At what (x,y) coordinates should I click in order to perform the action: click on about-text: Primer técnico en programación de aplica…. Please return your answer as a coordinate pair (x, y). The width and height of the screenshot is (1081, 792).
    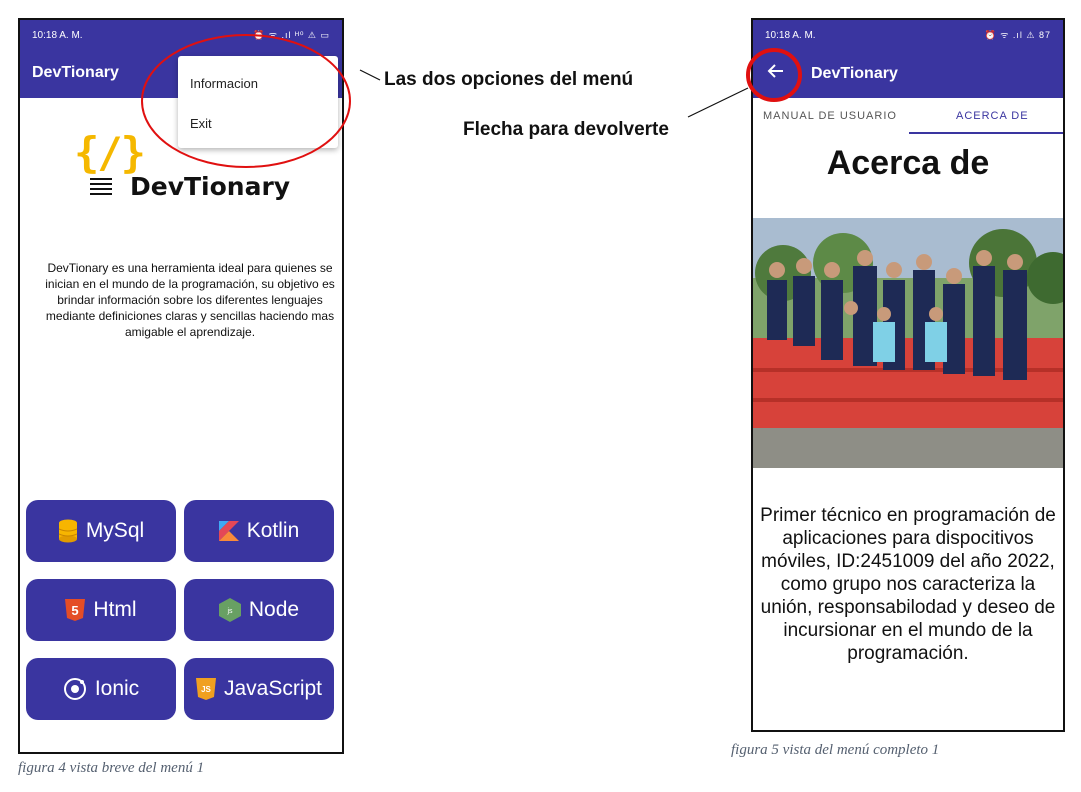
    Looking at the image, I should click on (908, 584).